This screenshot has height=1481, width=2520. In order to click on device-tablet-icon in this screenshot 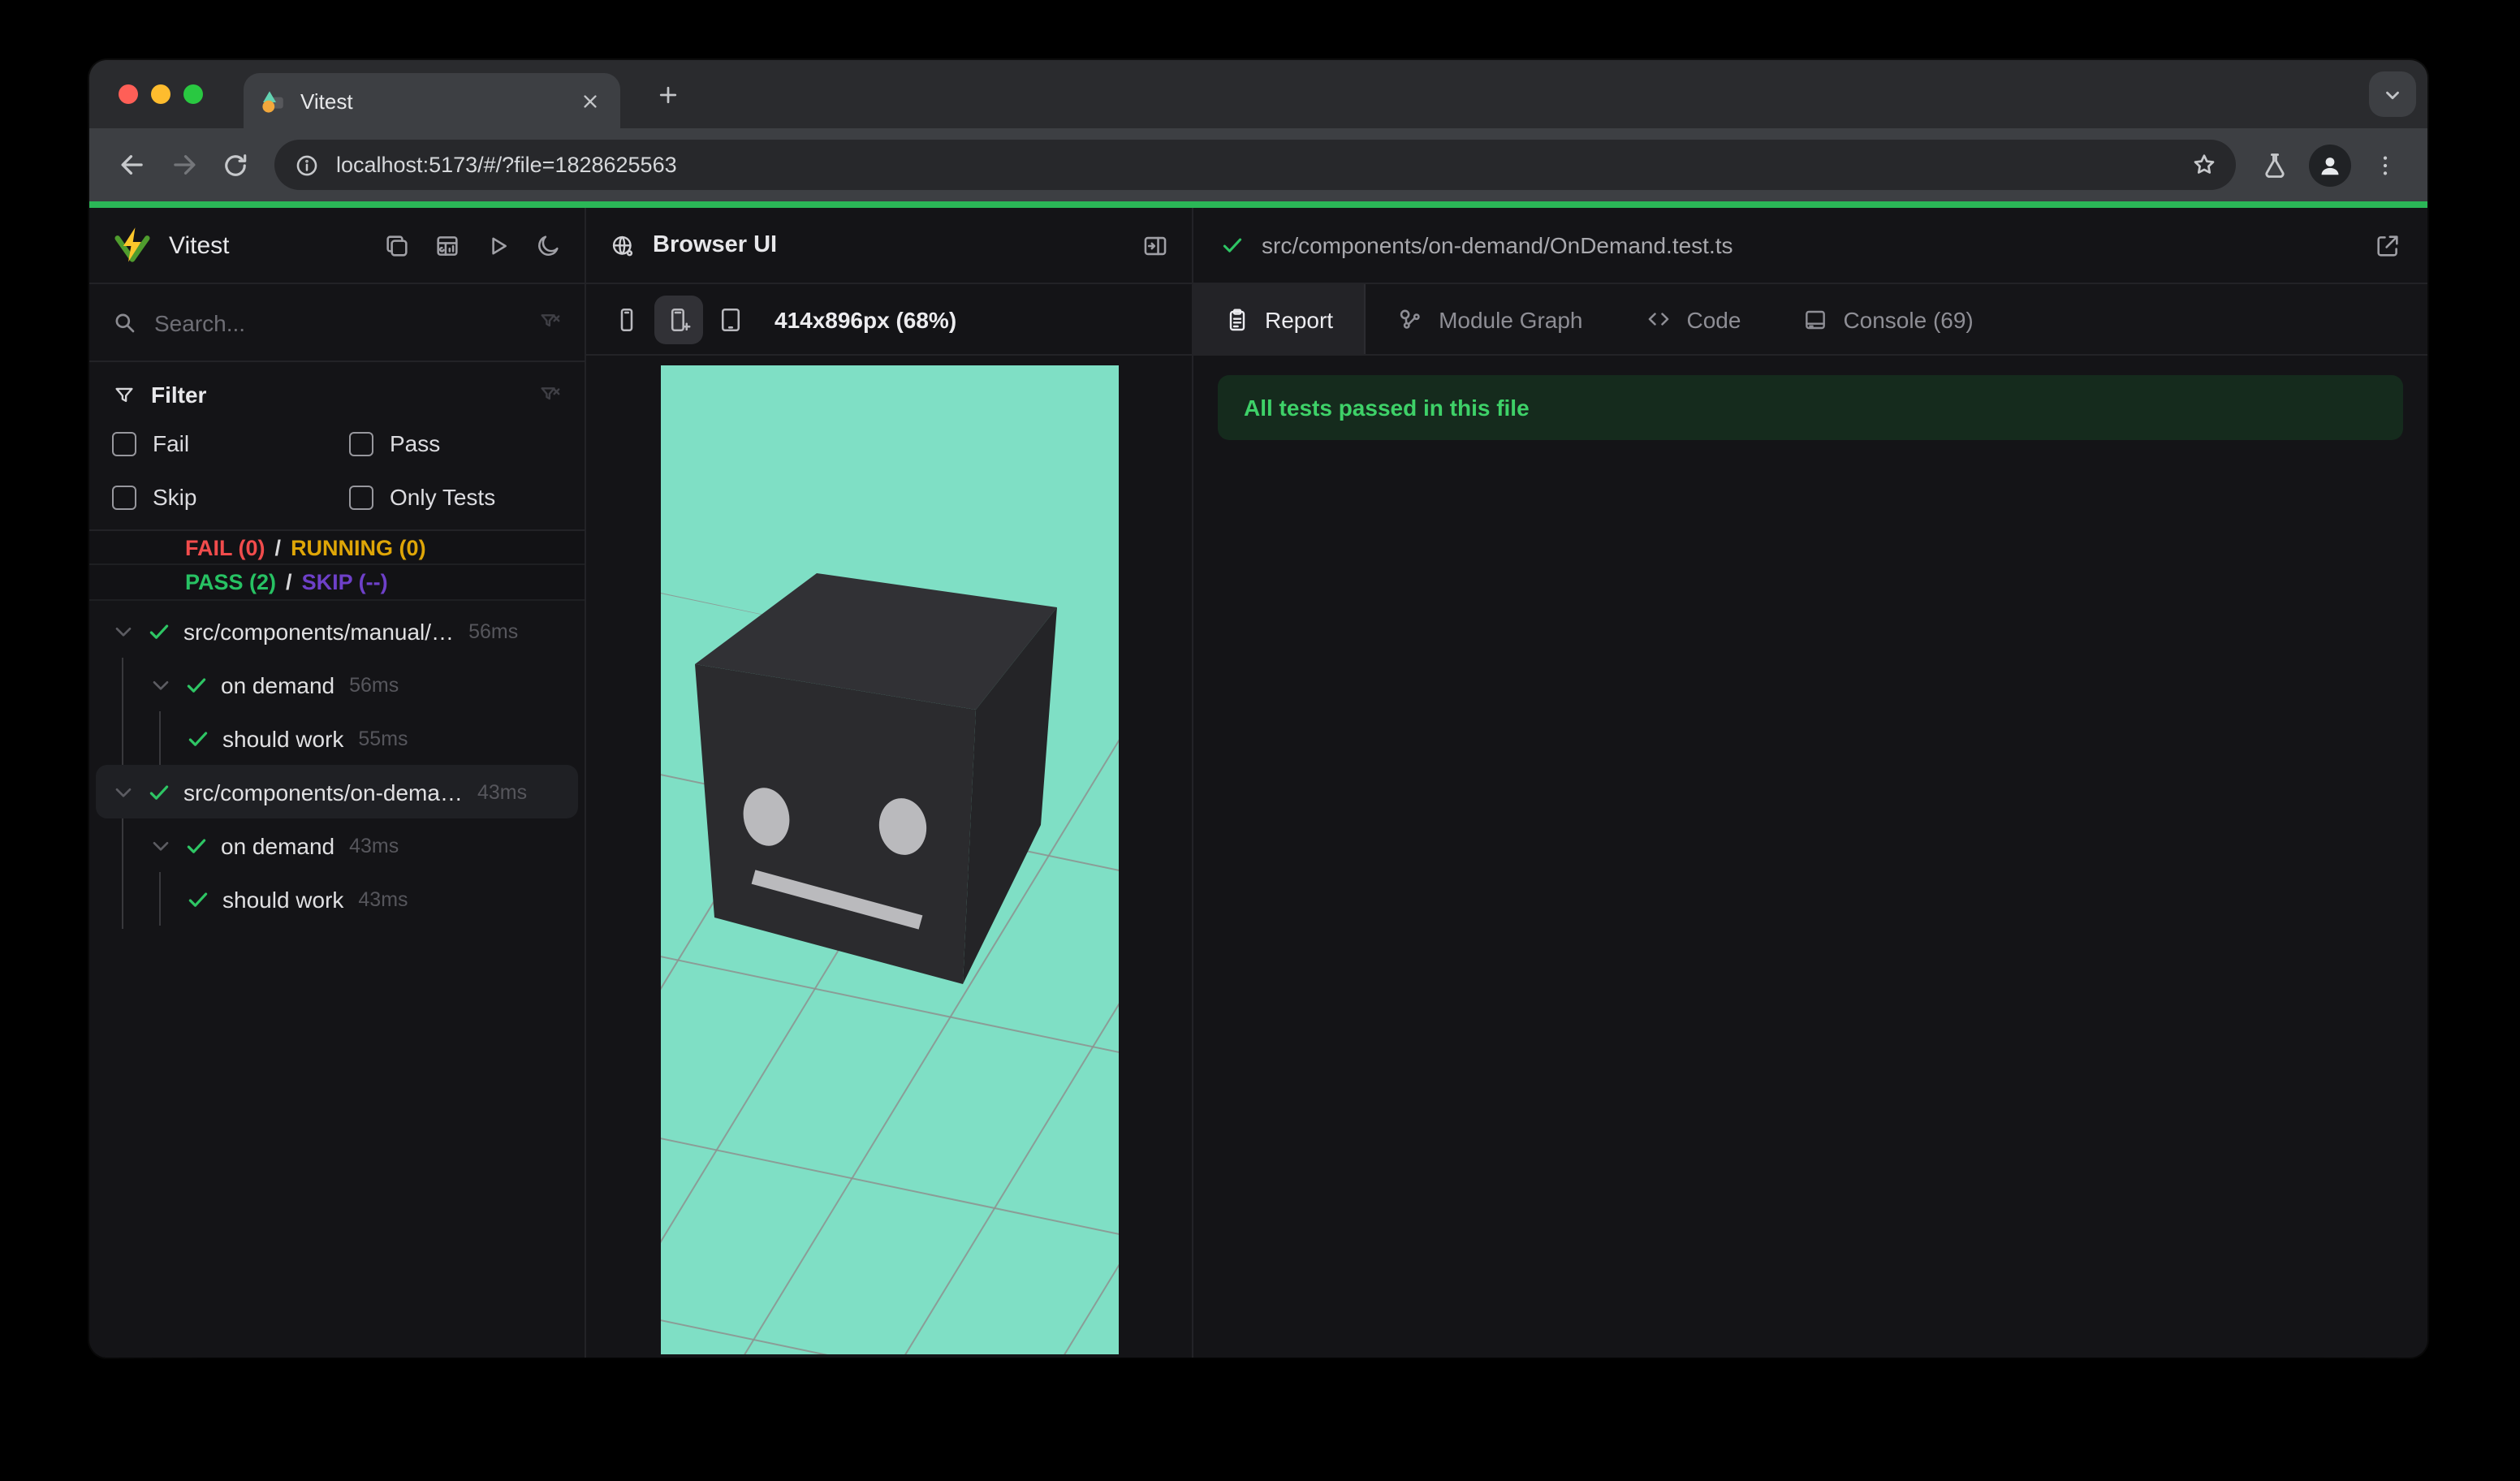, I will do `click(731, 319)`.